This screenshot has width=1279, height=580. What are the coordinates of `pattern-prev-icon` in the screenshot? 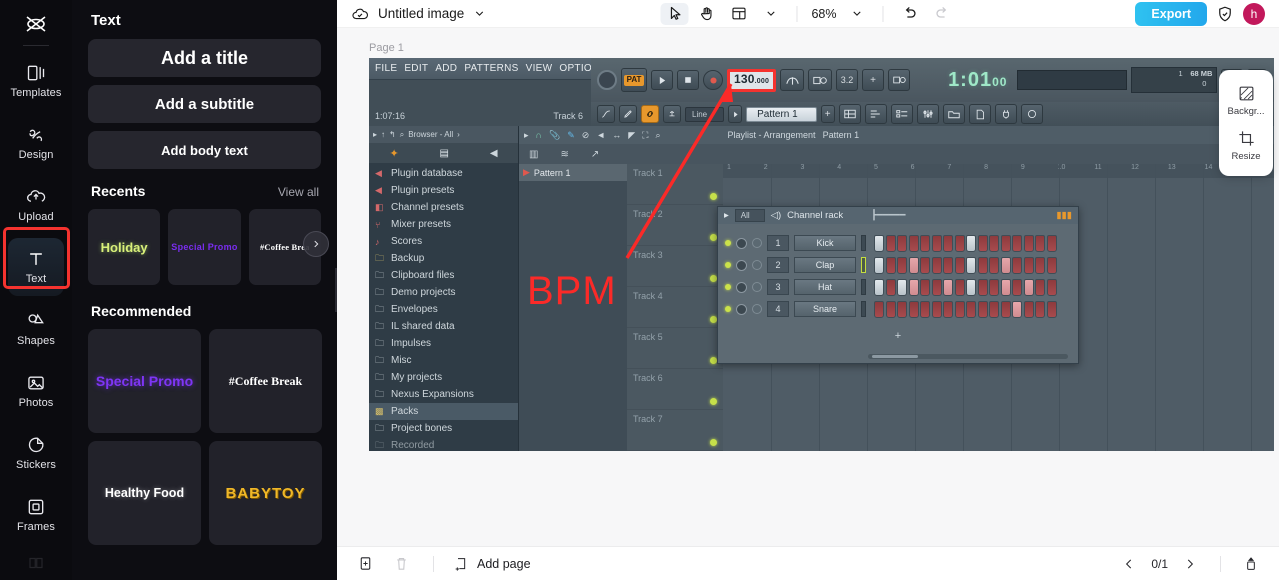 It's located at (735, 114).